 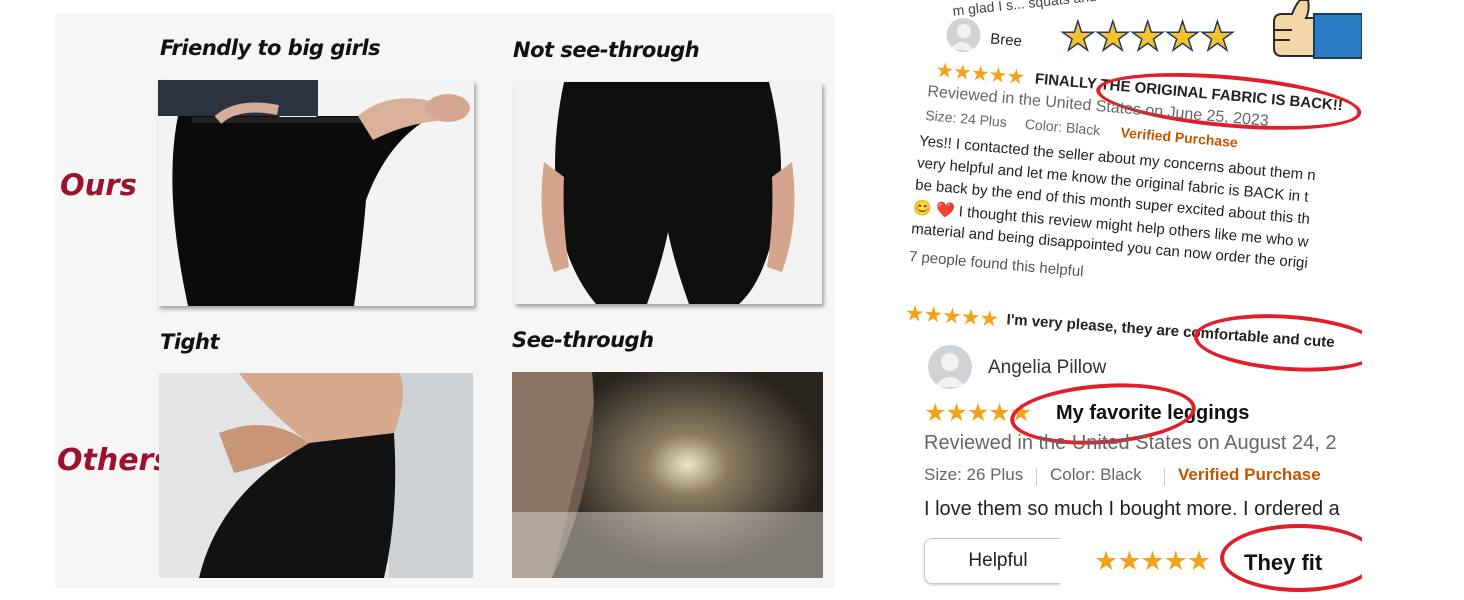 I want to click on helpful-button: Helpful, so click(x=998, y=561).